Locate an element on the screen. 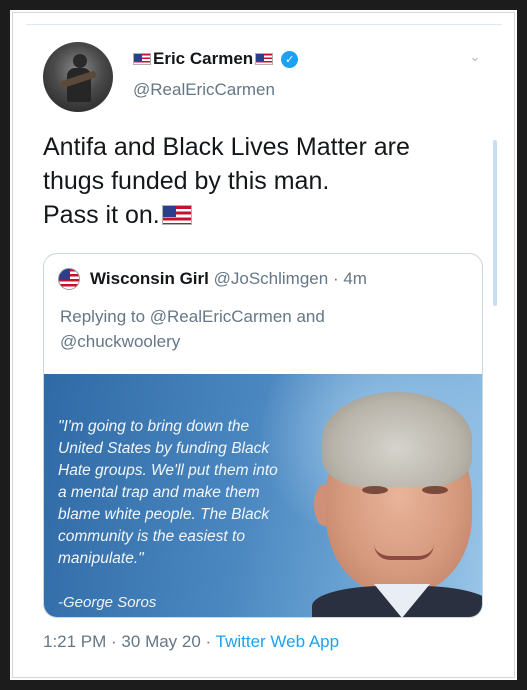 This screenshot has height=690, width=527. tweet-line: Antifa and Black Lives Matter are is located at coordinates (226, 147).